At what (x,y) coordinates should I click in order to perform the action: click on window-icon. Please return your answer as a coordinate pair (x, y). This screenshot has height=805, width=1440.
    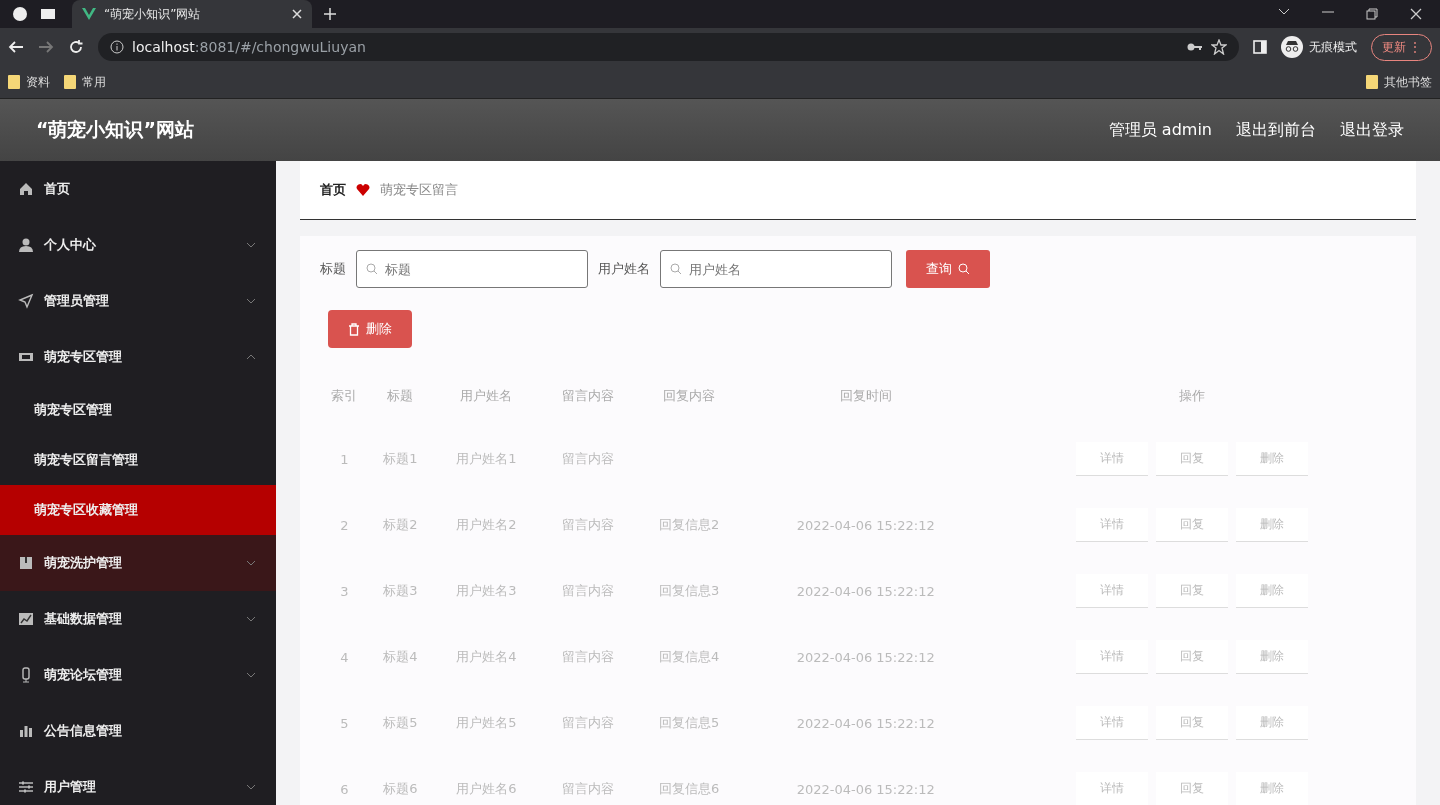
    Looking at the image, I should click on (48, 14).